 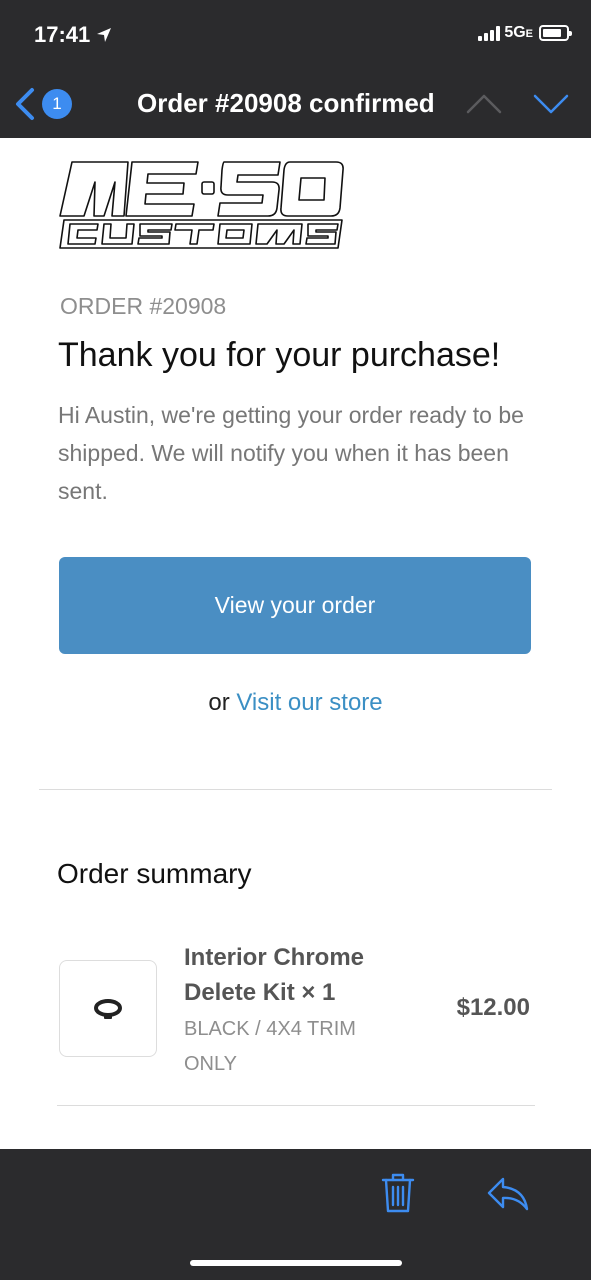 I want to click on item-divider, so click(x=296, y=1105).